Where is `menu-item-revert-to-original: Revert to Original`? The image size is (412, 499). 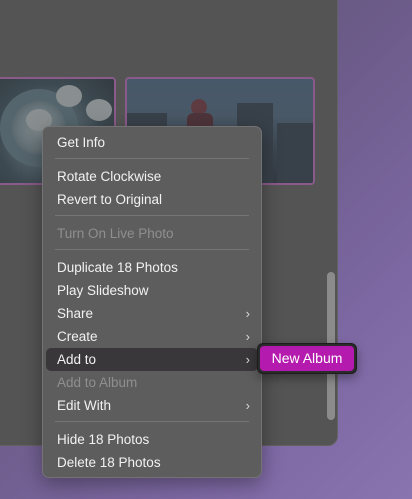 menu-item-revert-to-original: Revert to Original is located at coordinates (152, 199).